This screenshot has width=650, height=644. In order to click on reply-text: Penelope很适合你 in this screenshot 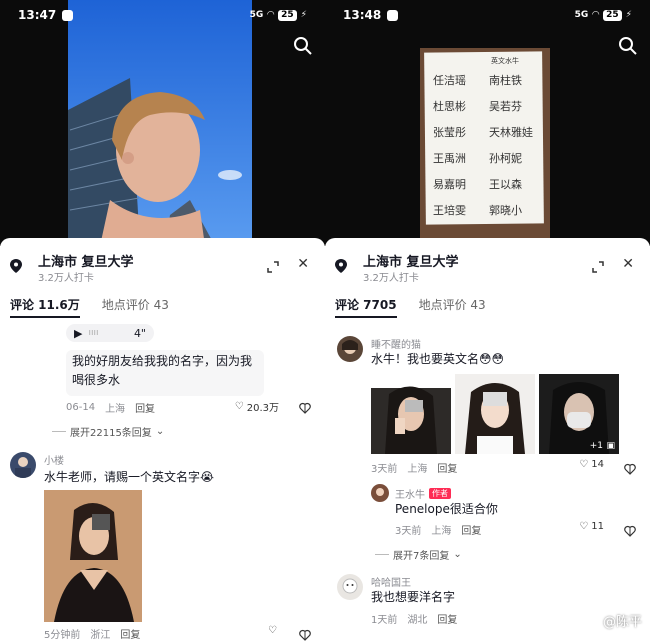, I will do `click(446, 509)`.